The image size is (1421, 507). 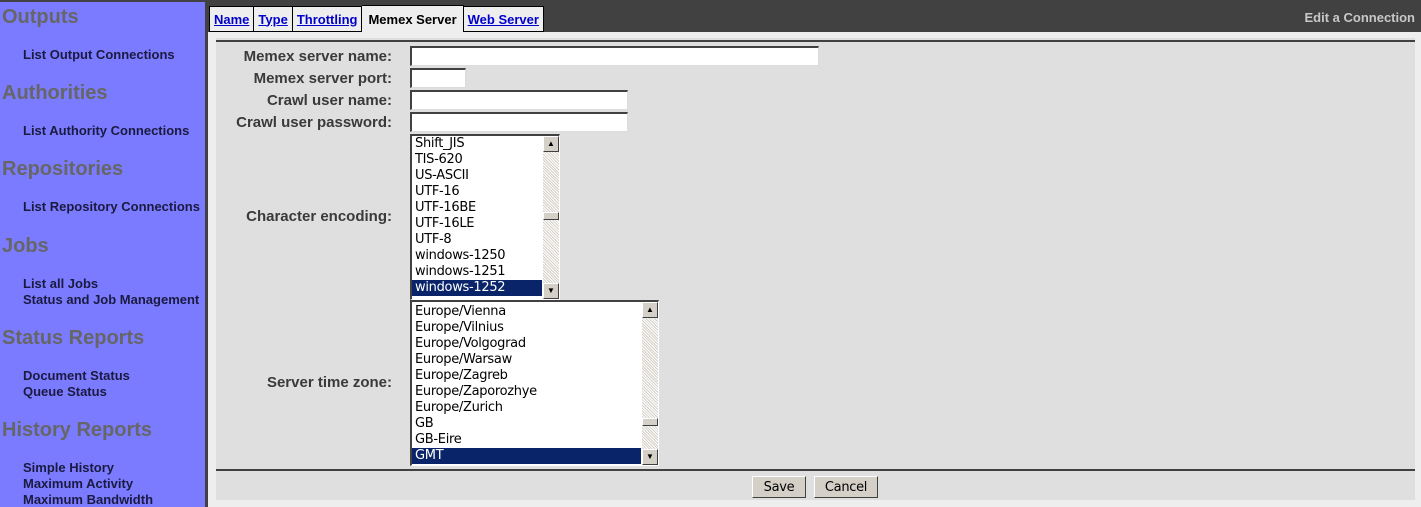 I want to click on memex-server-port-input, so click(x=438, y=78).